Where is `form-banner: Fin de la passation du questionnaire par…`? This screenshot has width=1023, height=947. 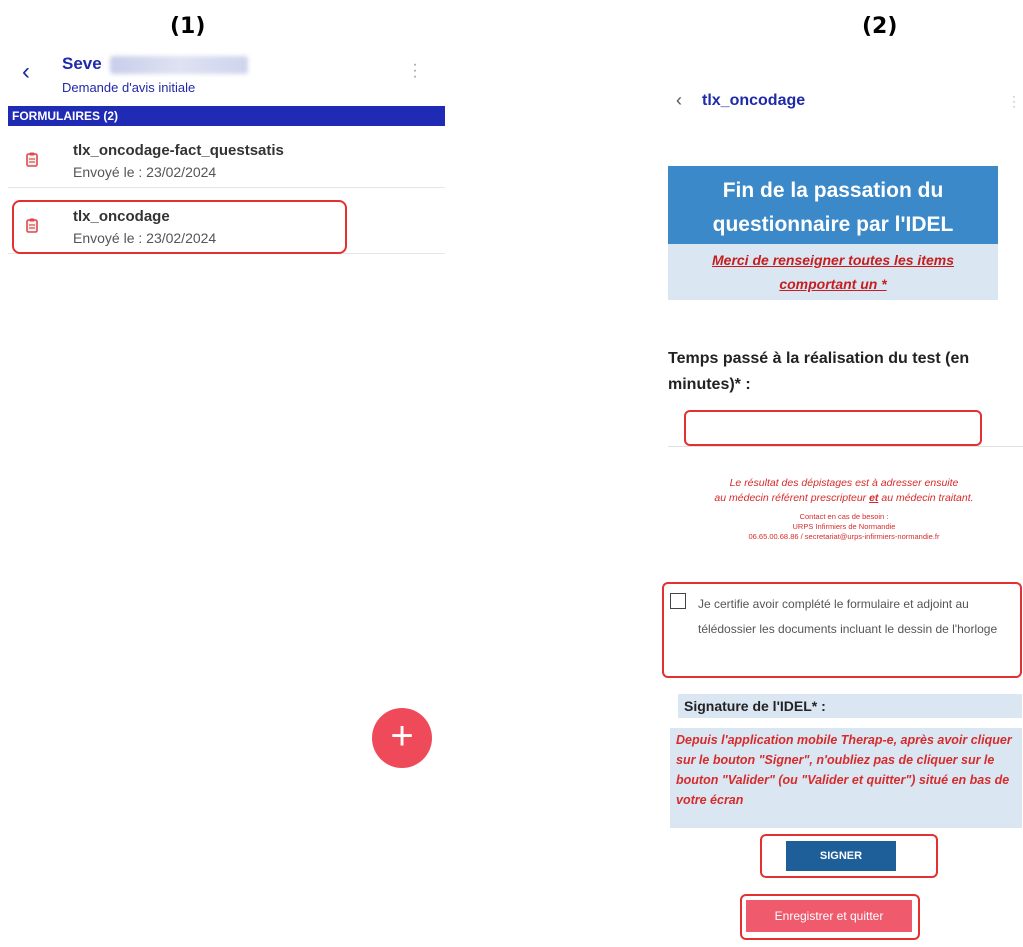
form-banner: Fin de la passation du questionnaire par… is located at coordinates (833, 209).